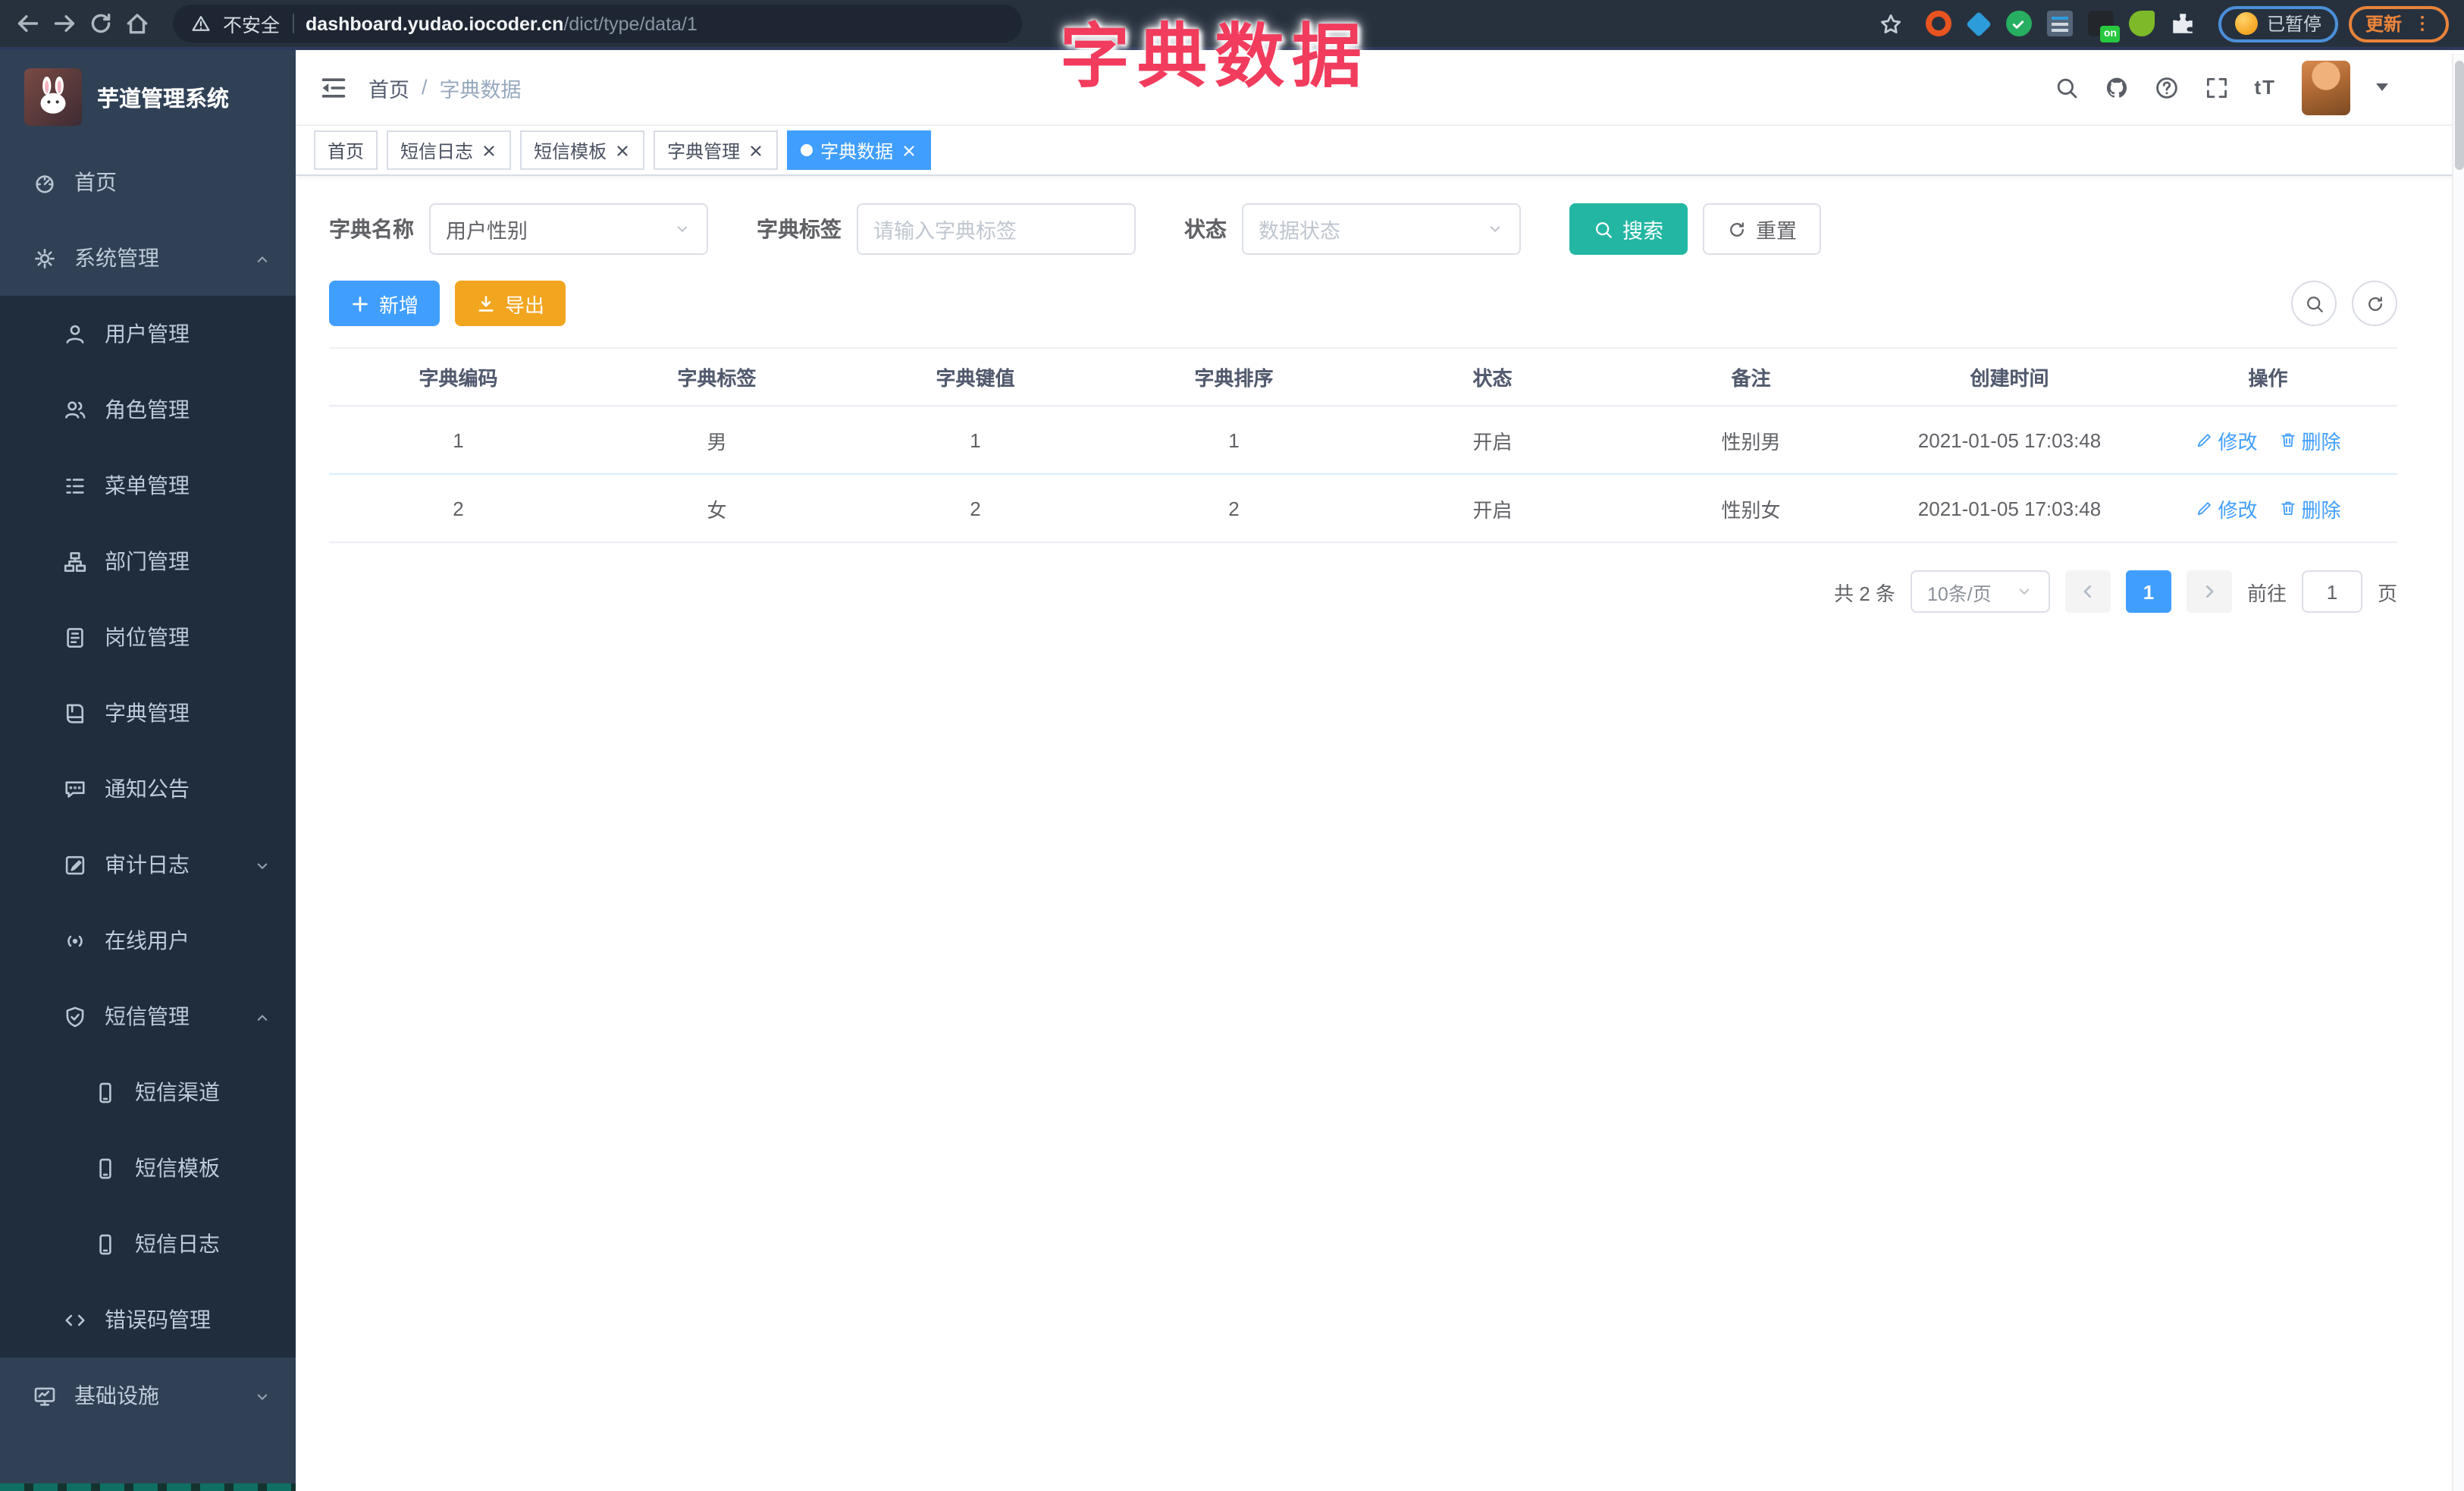 This screenshot has height=1491, width=2464. I want to click on sidebar-item: 首页, so click(148, 182).